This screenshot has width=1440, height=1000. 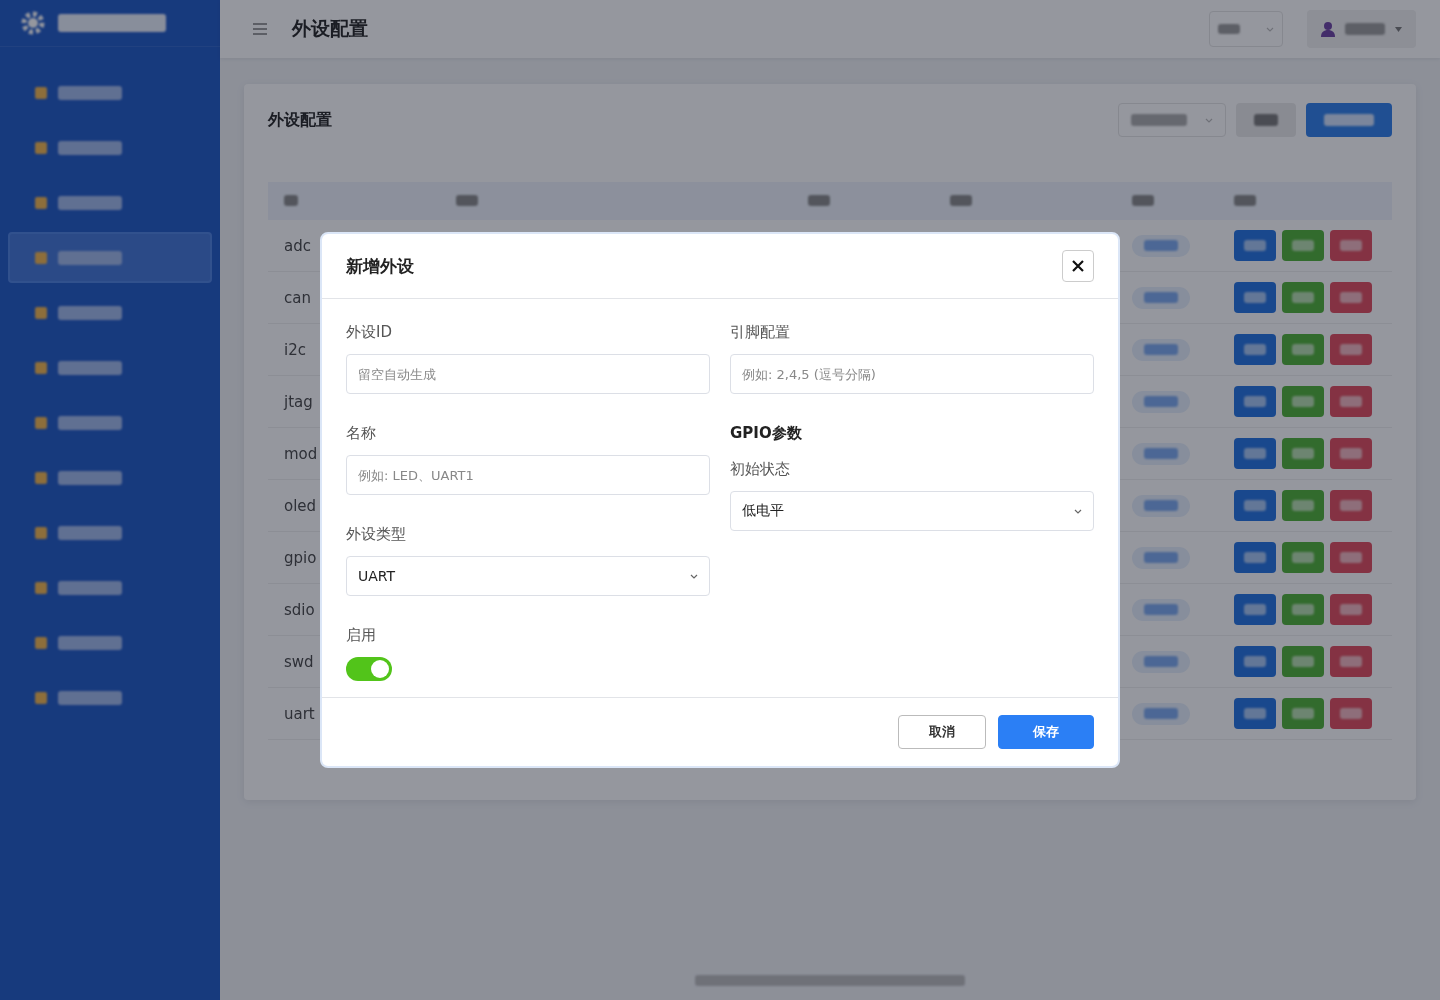 I want to click on user-icon, so click(x=1328, y=29).